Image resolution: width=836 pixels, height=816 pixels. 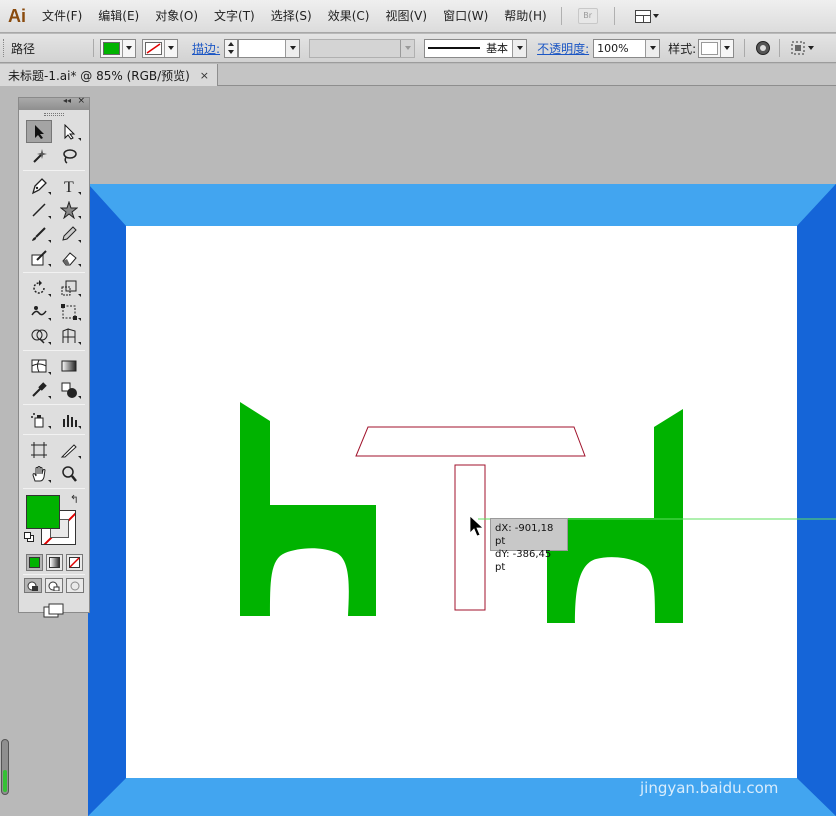 What do you see at coordinates (69, 449) in the screenshot?
I see `slice-tool` at bounding box center [69, 449].